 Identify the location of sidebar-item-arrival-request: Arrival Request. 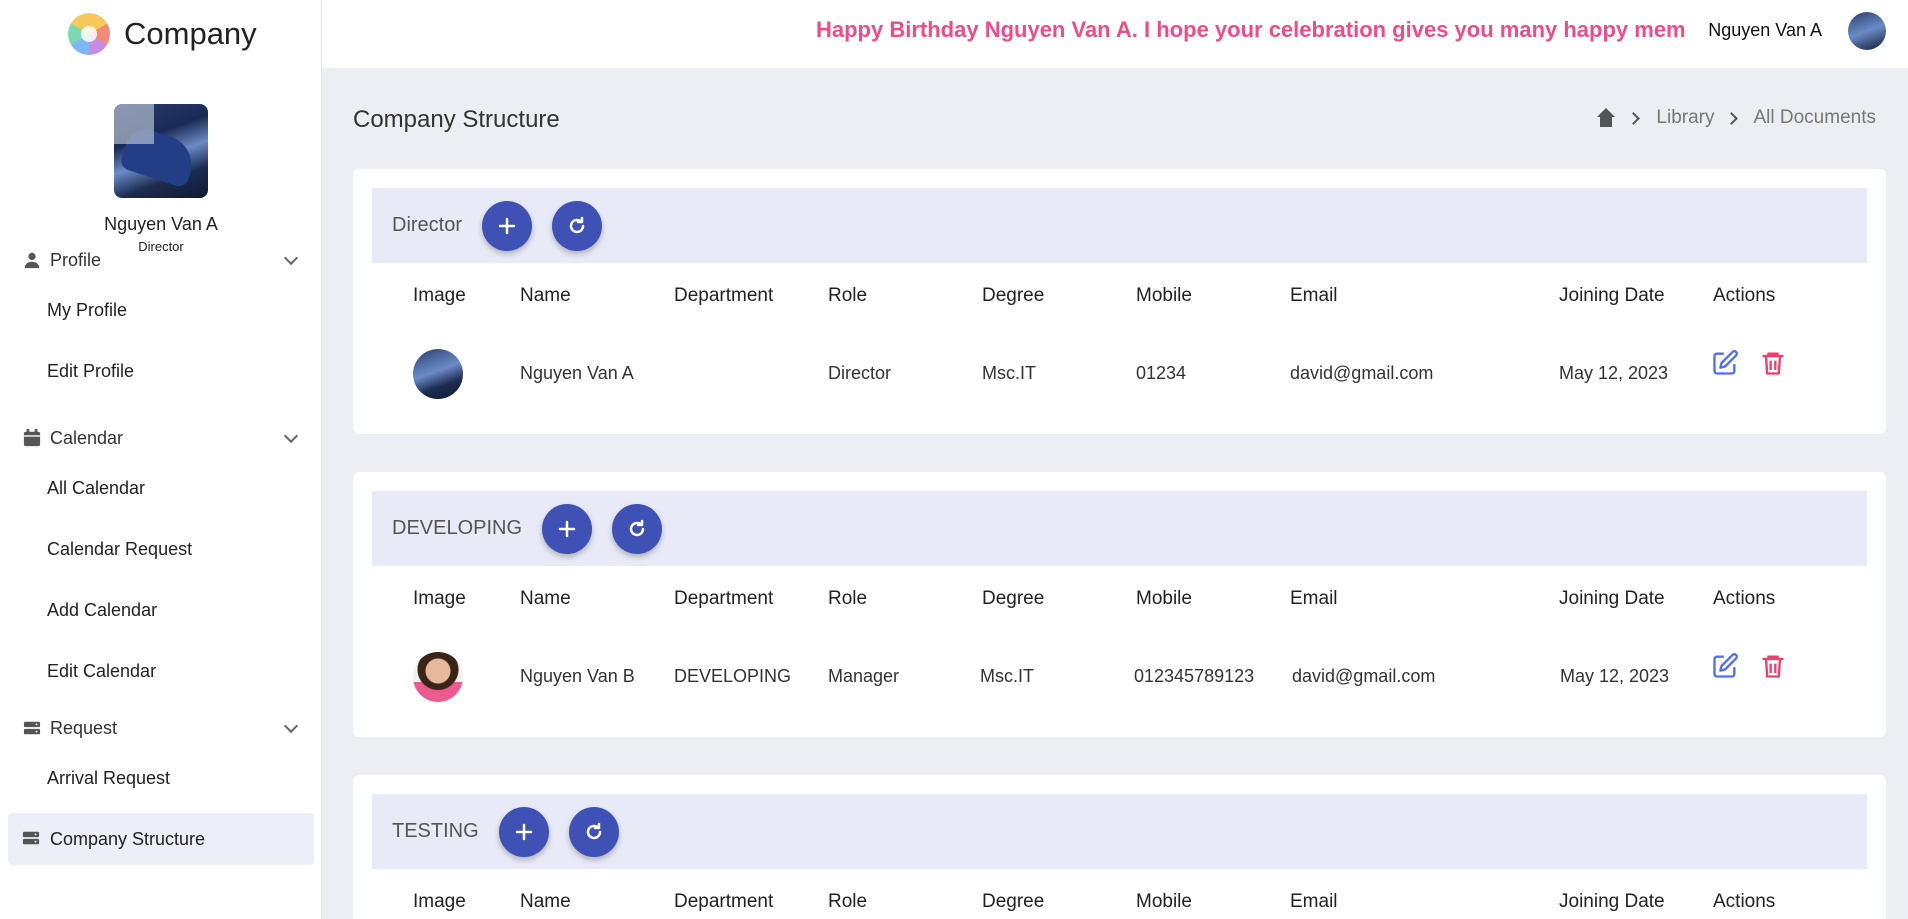
(160, 778).